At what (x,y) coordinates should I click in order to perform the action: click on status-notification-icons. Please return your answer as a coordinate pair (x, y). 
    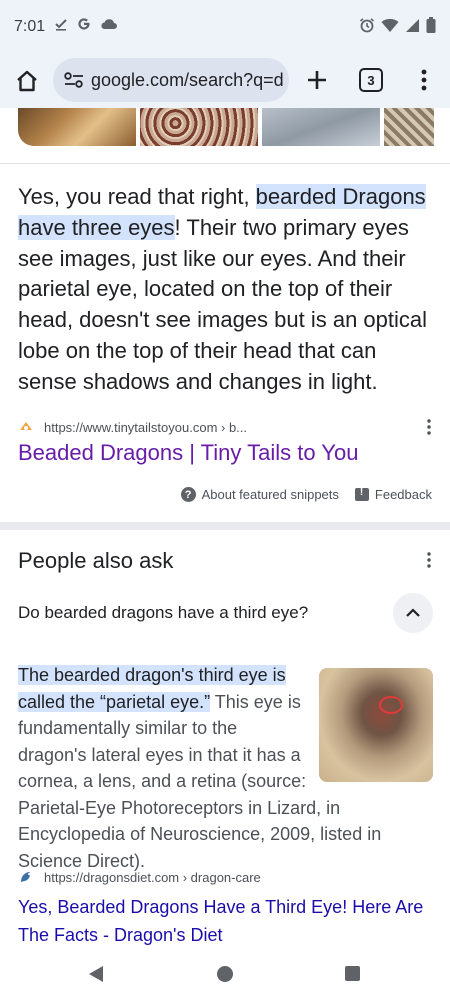
    Looking at the image, I should click on (86, 24).